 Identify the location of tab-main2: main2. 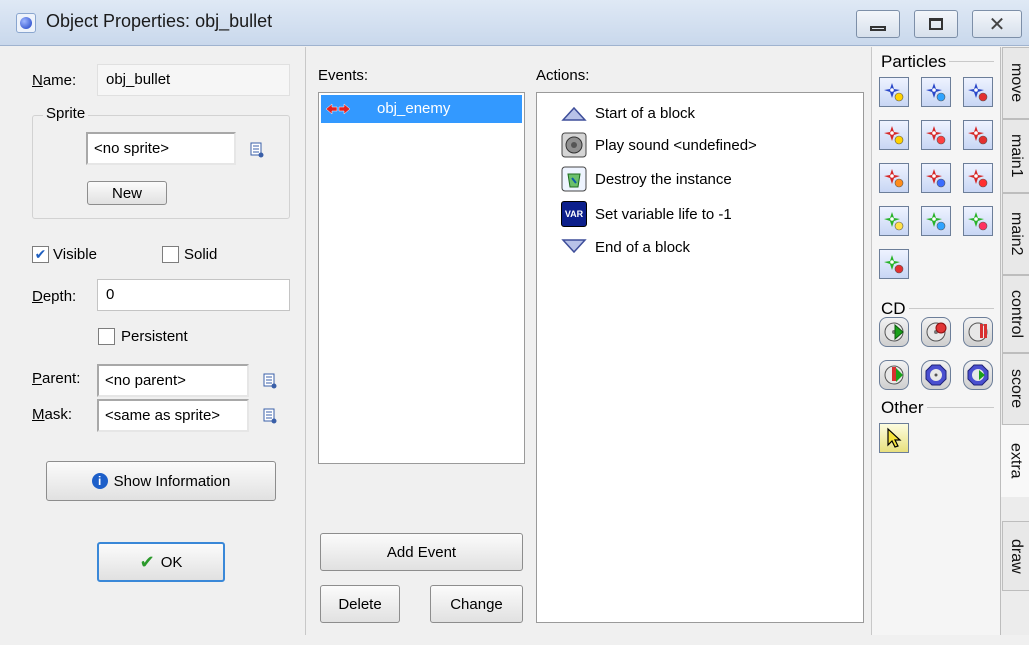
(1015, 234).